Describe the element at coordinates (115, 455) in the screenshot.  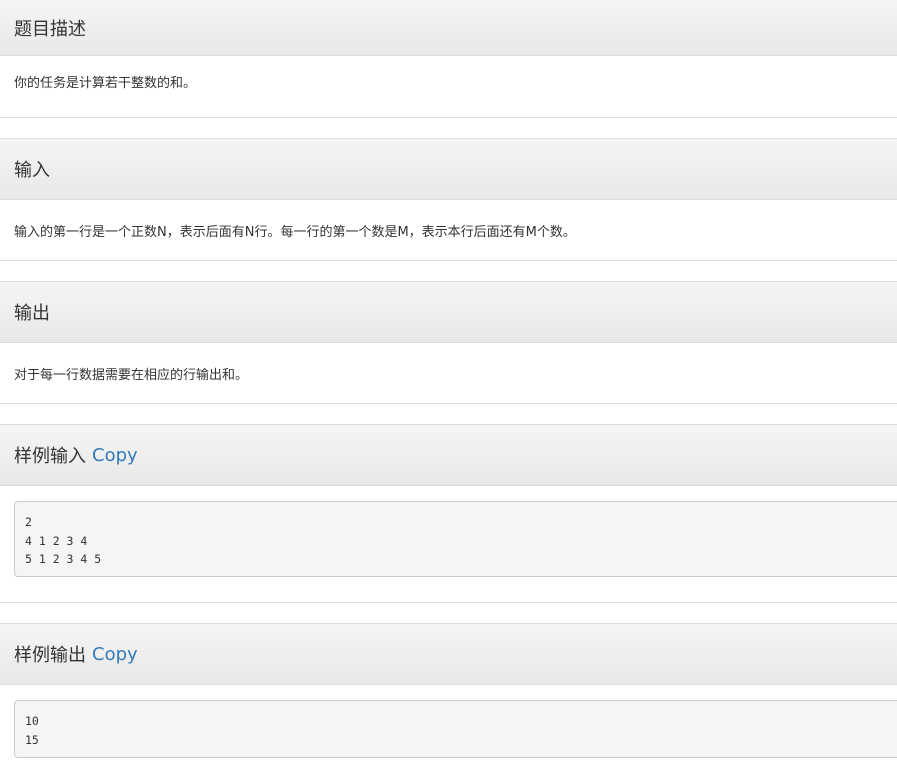
I see `sample-input-copy-link: Copy` at that location.